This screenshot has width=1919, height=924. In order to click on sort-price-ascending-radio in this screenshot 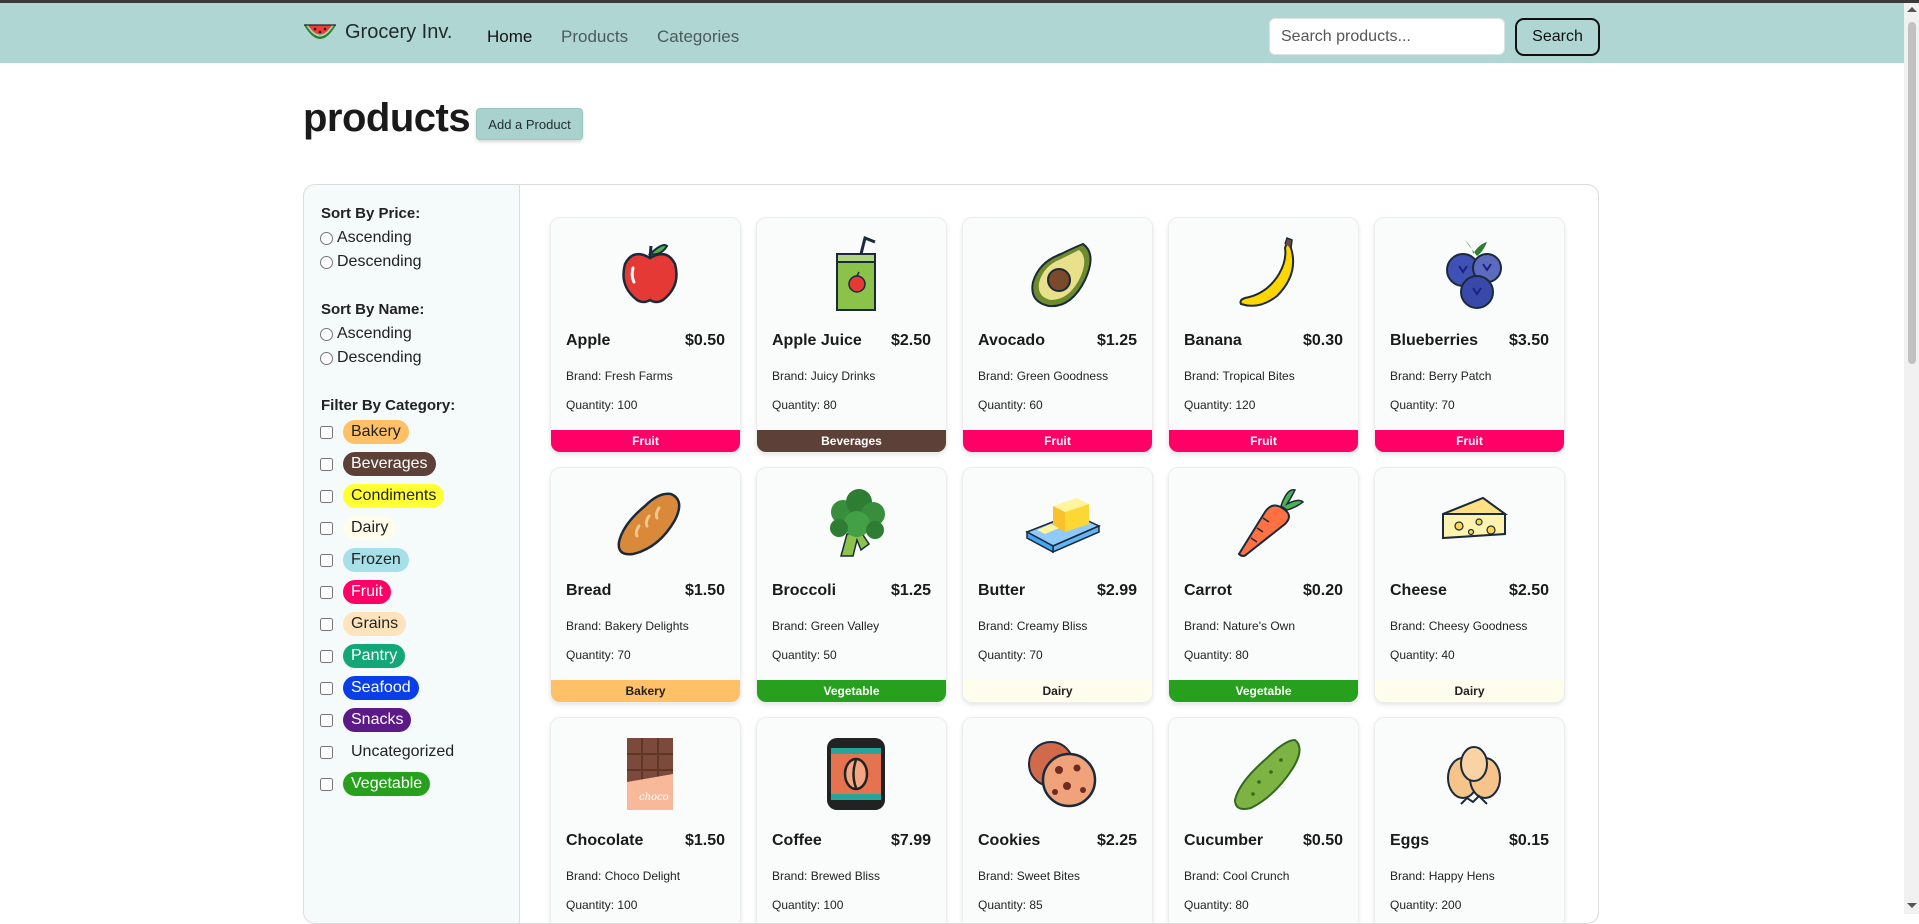, I will do `click(326, 238)`.